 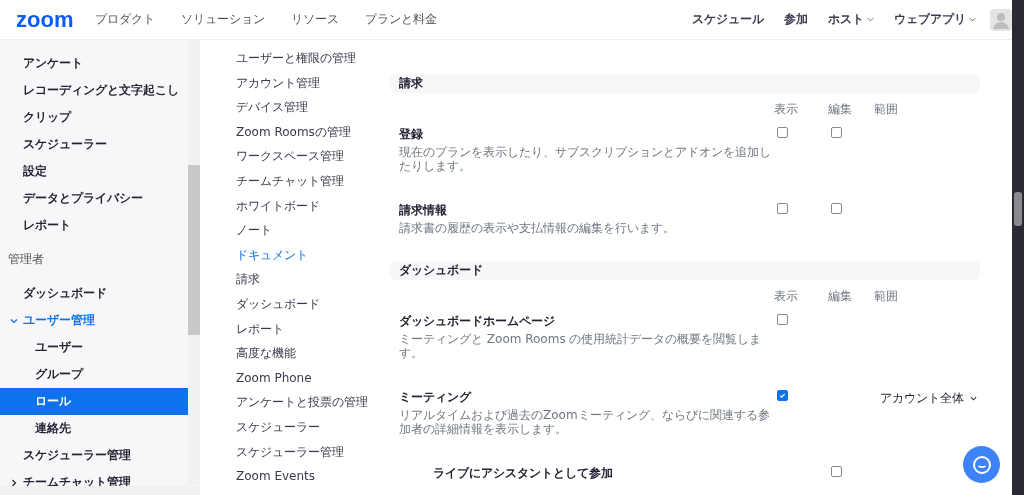 What do you see at coordinates (851, 19) in the screenshot?
I see `header-link: ホスト` at bounding box center [851, 19].